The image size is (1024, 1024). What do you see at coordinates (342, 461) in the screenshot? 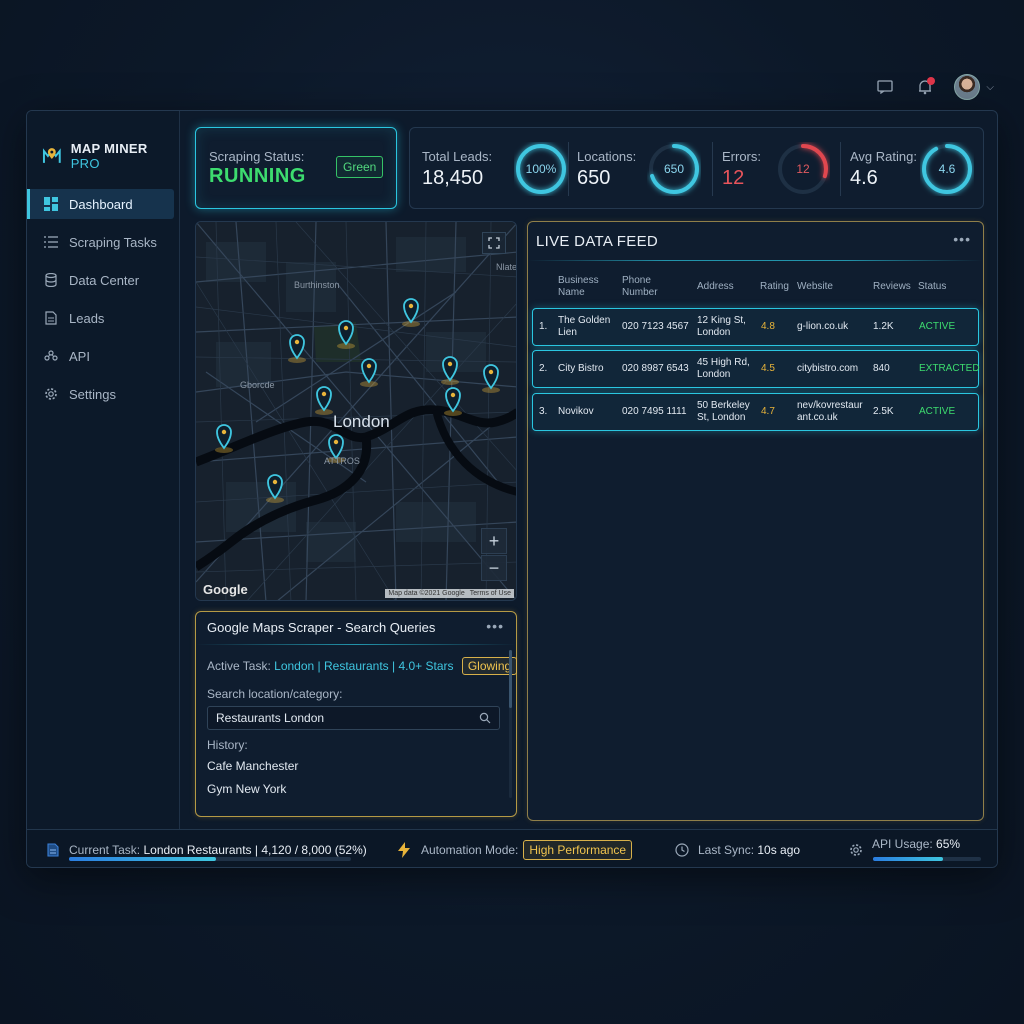
I see `map-label: ATTROS` at bounding box center [342, 461].